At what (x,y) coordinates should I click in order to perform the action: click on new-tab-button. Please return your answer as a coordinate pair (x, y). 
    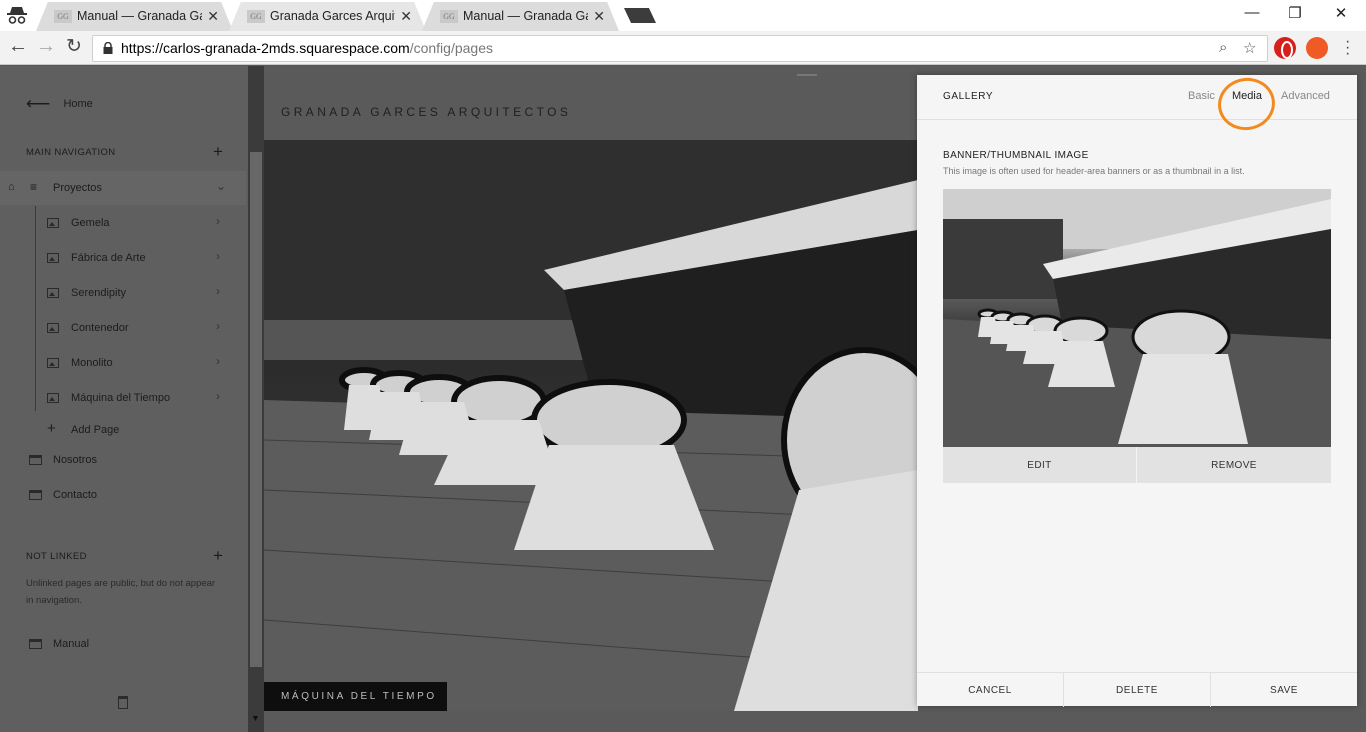
    Looking at the image, I should click on (640, 15).